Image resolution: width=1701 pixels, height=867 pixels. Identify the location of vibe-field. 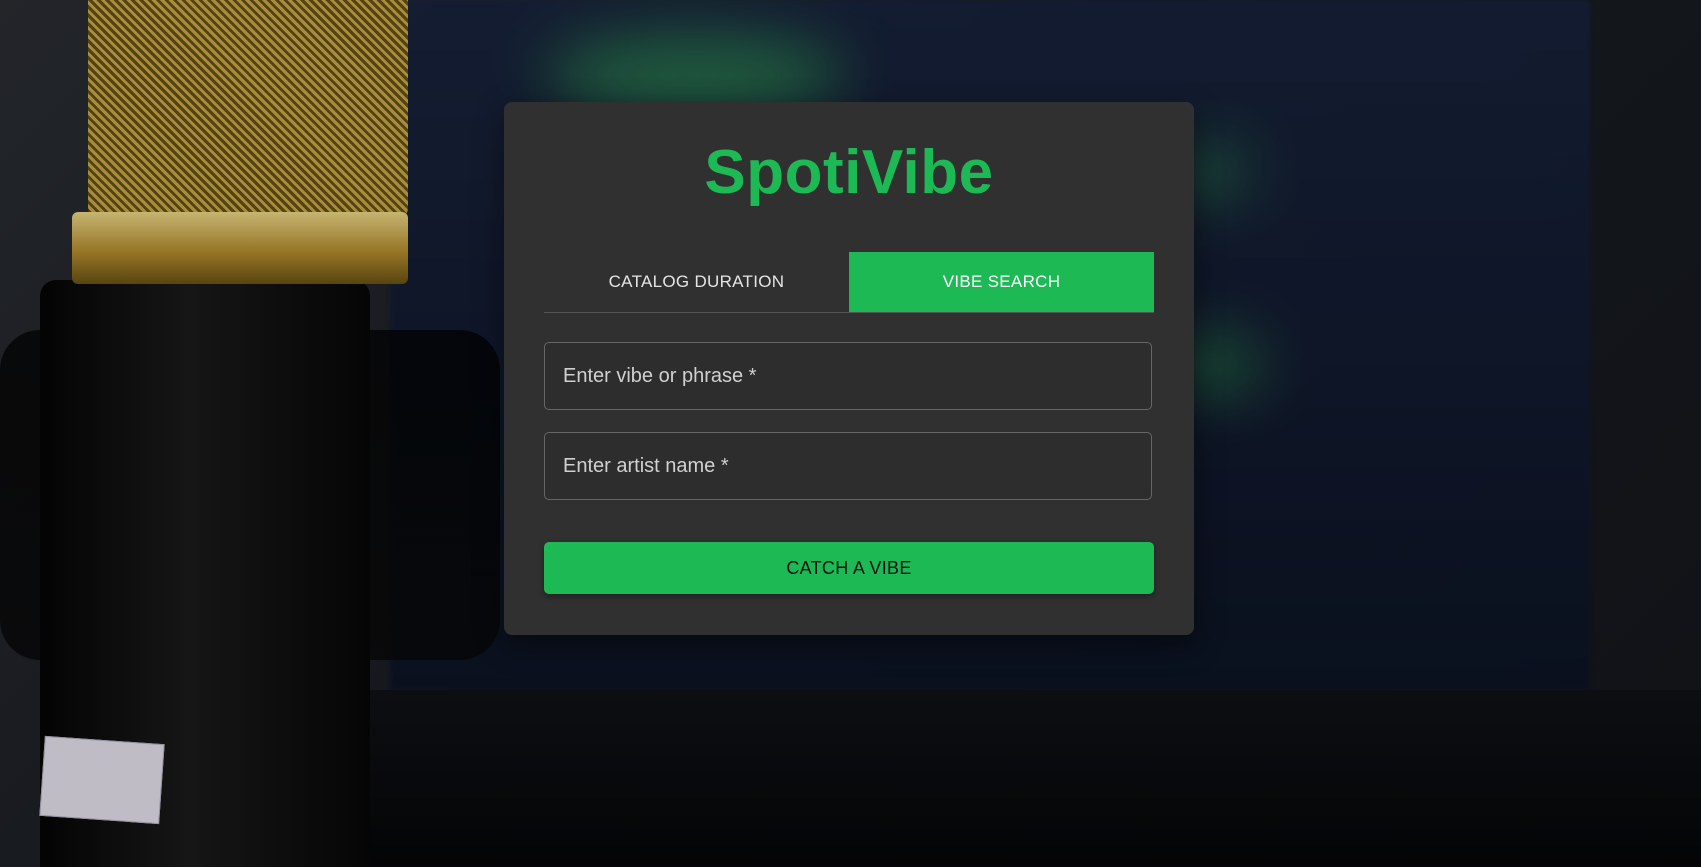
(865, 376).